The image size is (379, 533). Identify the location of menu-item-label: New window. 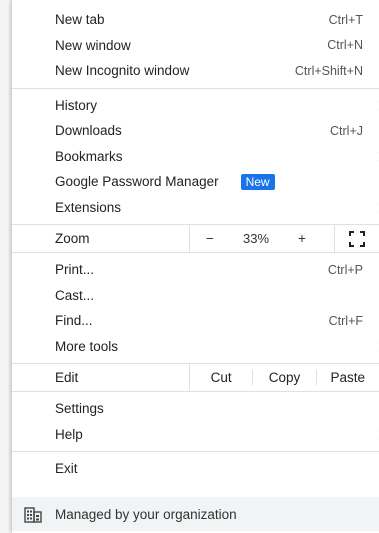
(93, 45).